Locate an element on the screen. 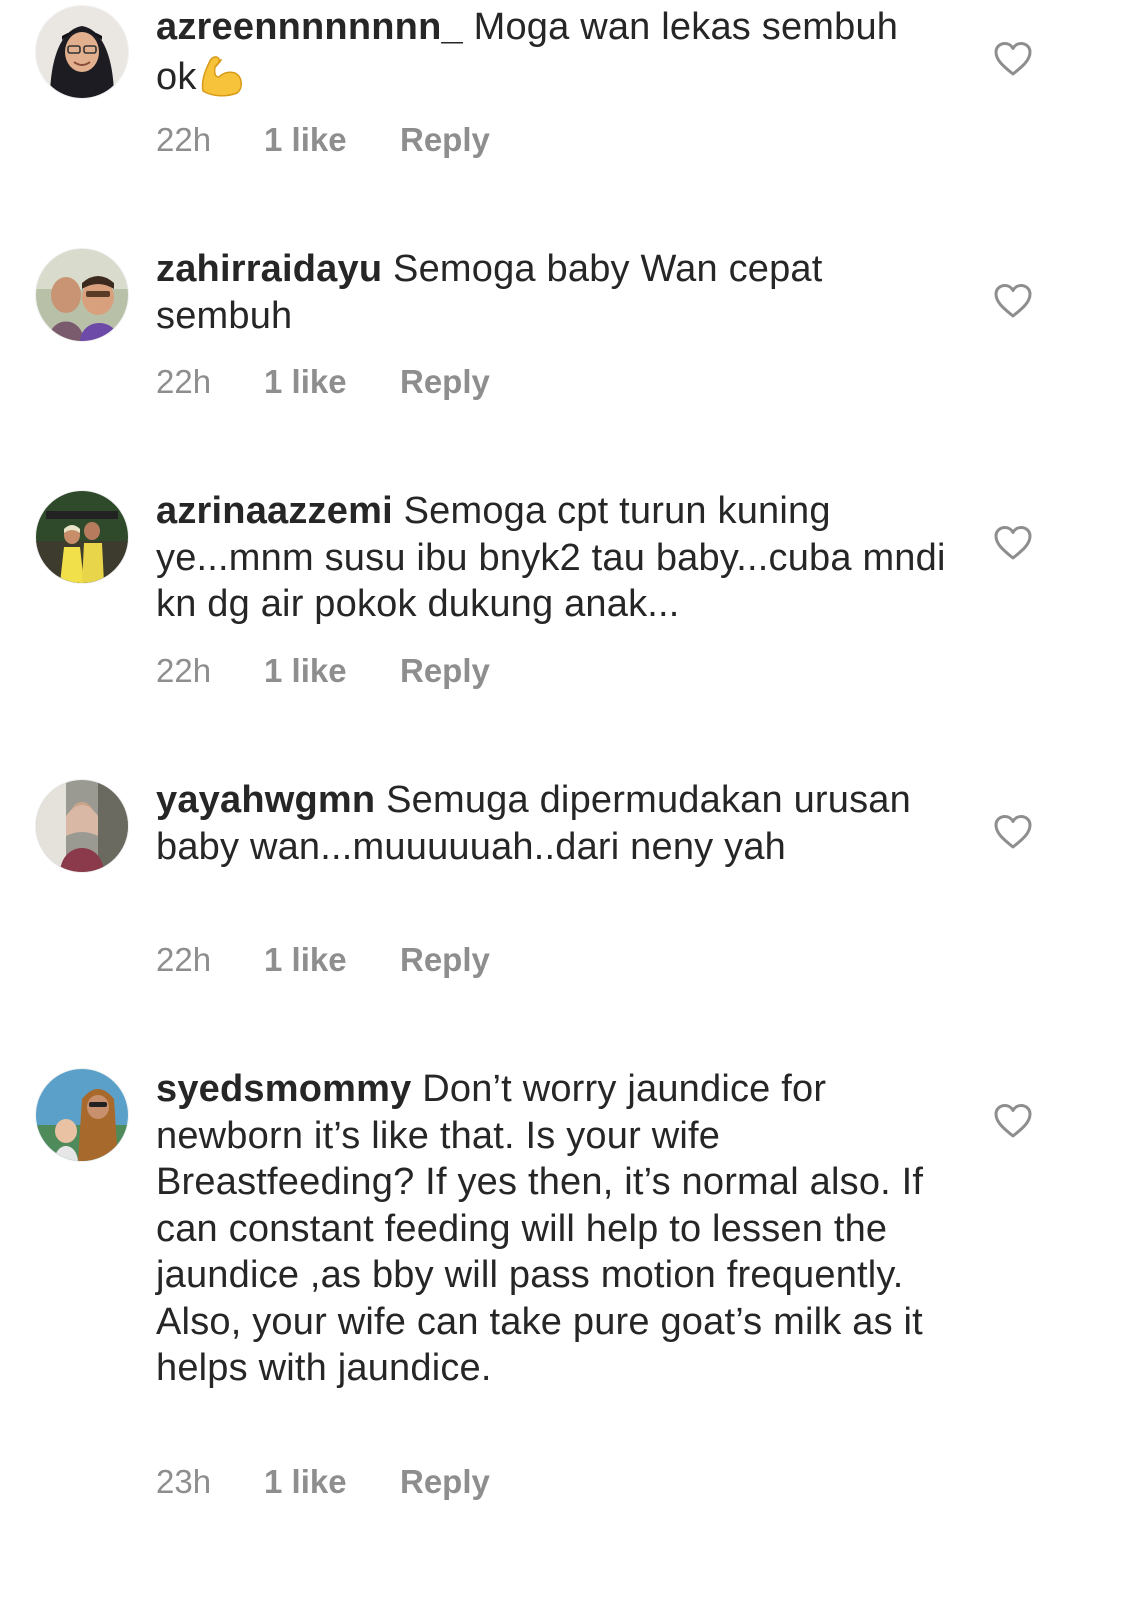 The height and width of the screenshot is (1611, 1125). comment-meta: 23h 1 like Reply is located at coordinates (323, 1482).